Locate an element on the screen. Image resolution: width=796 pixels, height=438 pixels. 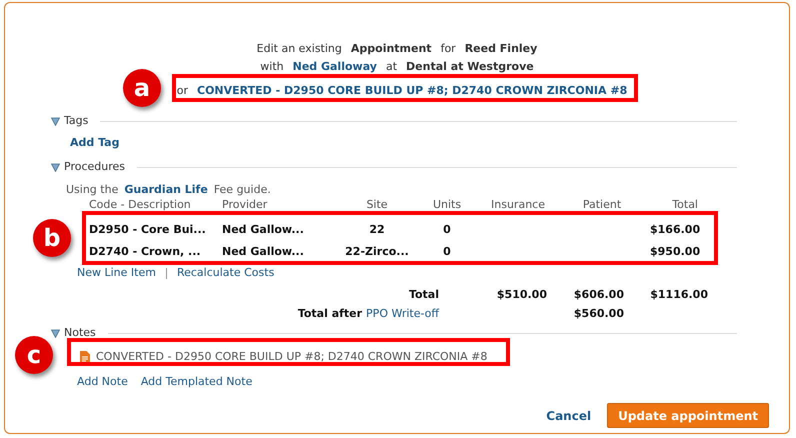
column-header: Patient is located at coordinates (602, 205).